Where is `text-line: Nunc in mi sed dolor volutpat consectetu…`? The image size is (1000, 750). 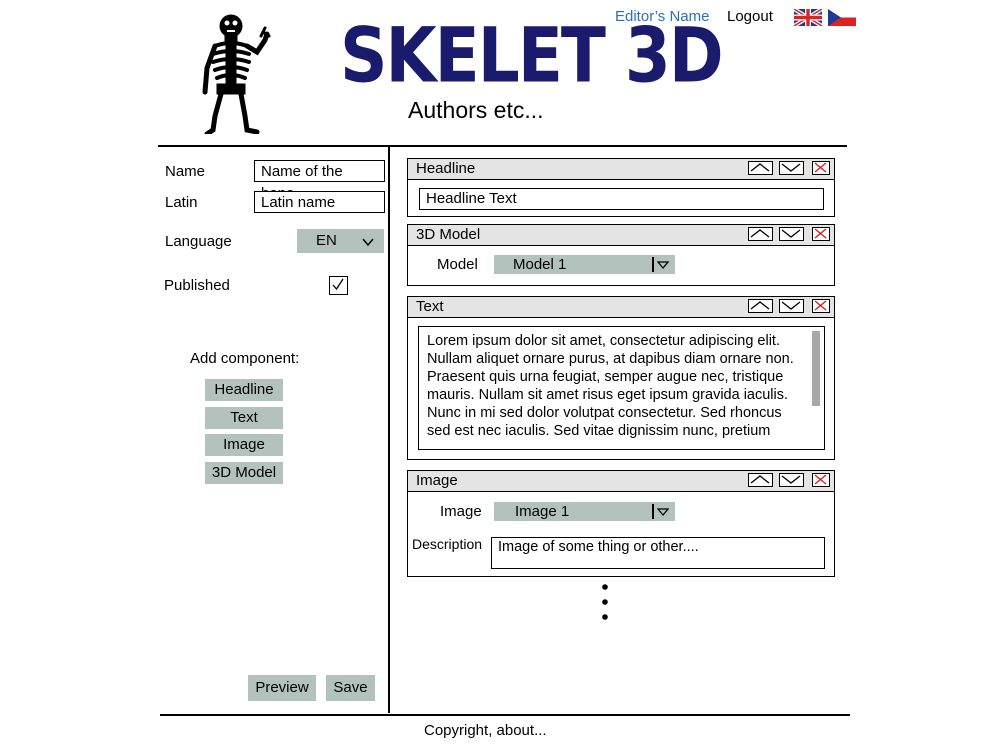 text-line: Nunc in mi sed dolor volutpat consectetu… is located at coordinates (604, 413).